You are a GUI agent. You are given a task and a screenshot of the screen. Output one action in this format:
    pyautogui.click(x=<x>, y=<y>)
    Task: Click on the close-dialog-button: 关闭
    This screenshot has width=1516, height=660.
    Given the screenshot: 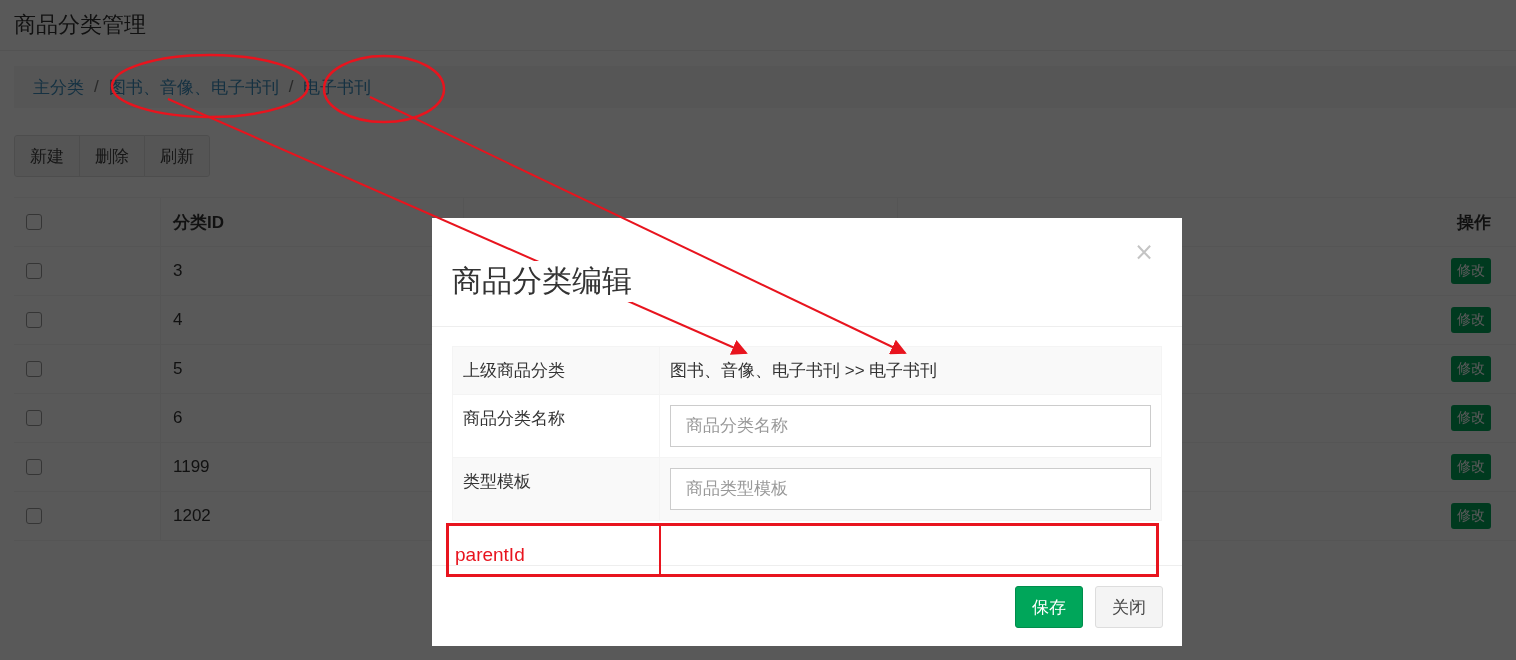 What is the action you would take?
    pyautogui.click(x=1129, y=607)
    